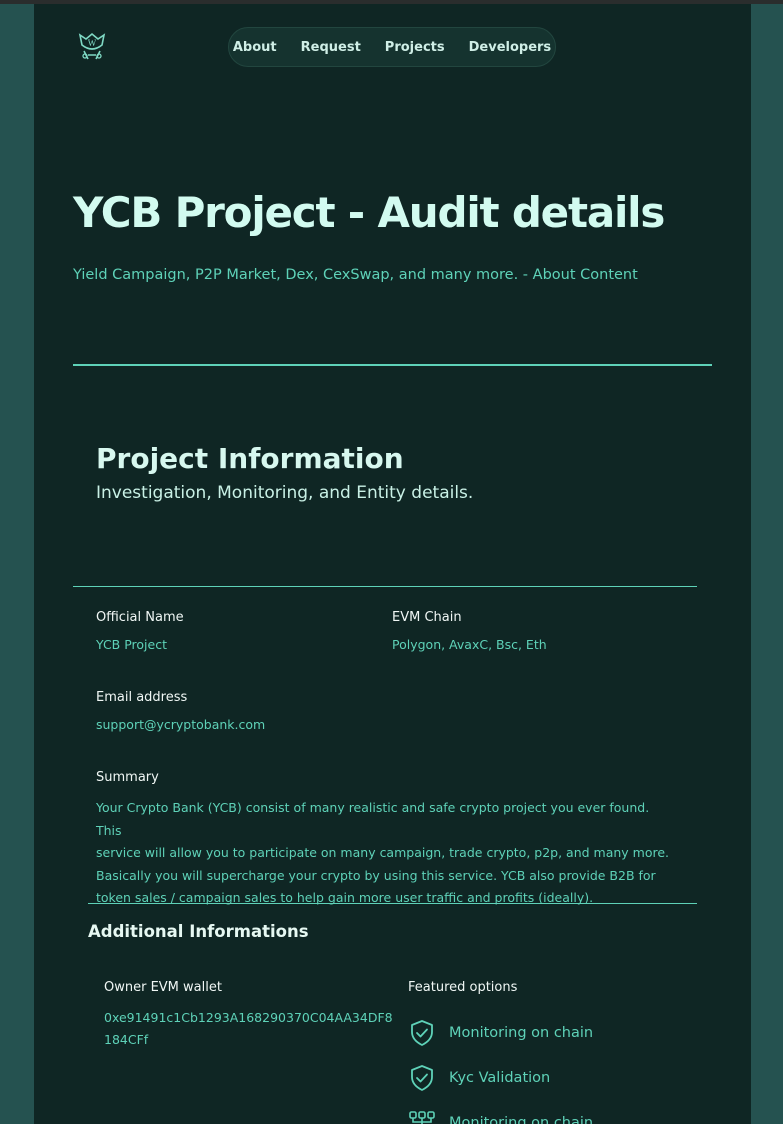  Describe the element at coordinates (415, 47) in the screenshot. I see `nav-projects-link: Projects` at that location.